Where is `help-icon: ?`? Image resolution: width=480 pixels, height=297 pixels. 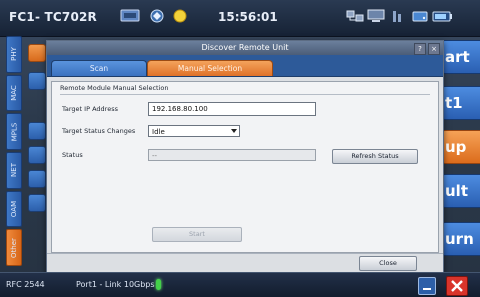 help-icon: ? is located at coordinates (420, 49).